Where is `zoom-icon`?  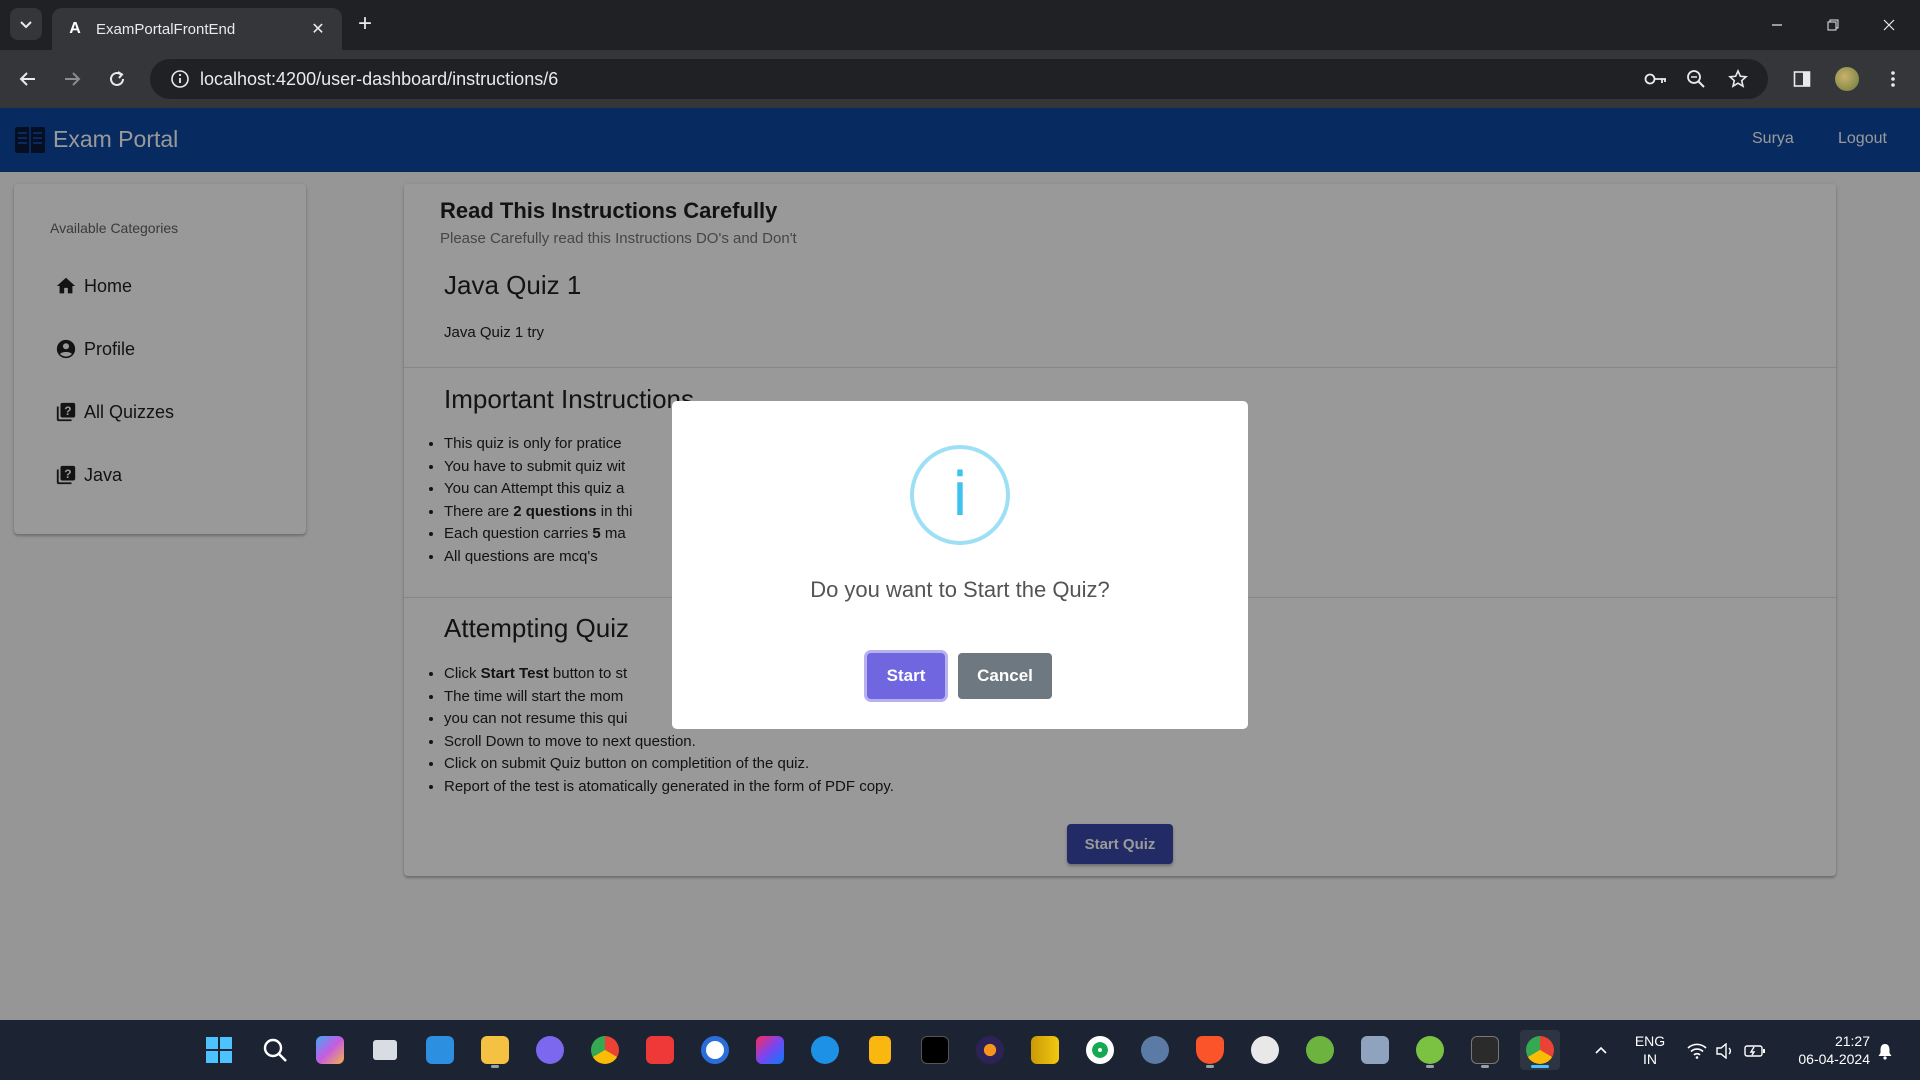
zoom-icon is located at coordinates (1696, 79).